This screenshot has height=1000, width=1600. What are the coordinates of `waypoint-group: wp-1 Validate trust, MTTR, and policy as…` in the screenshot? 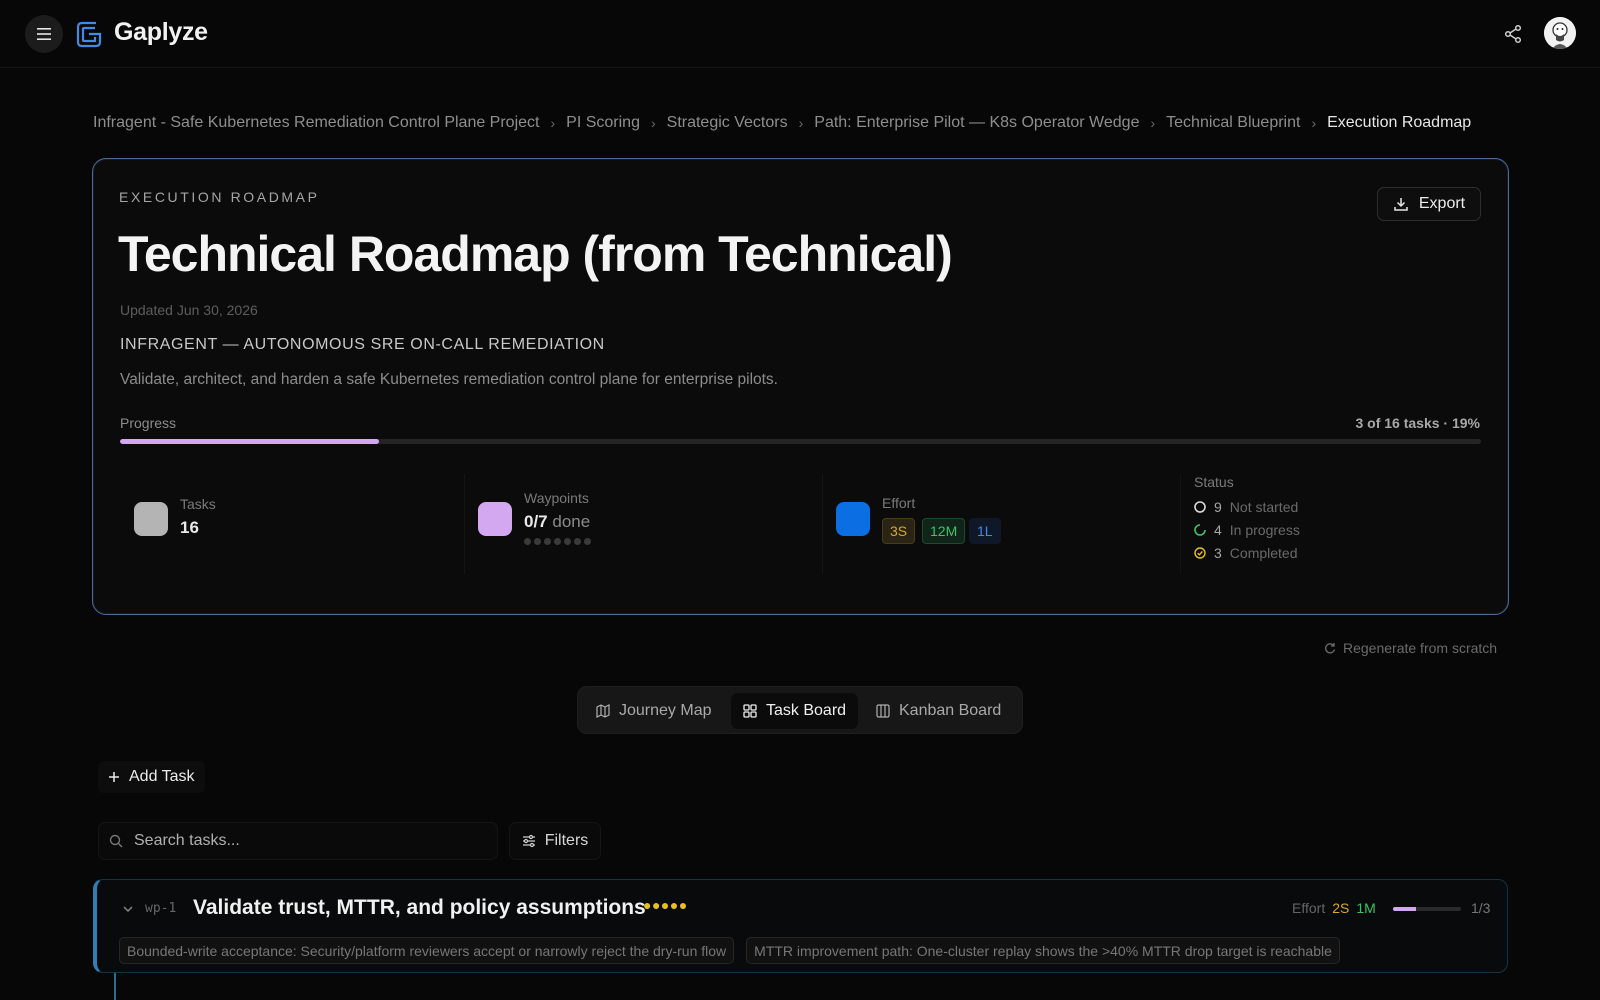 It's located at (800, 926).